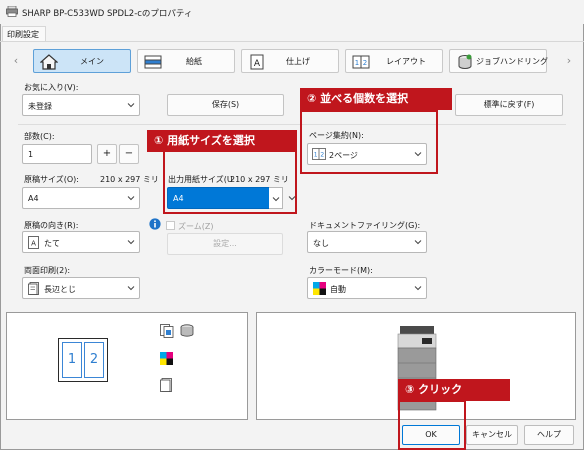  Describe the element at coordinates (292, 41) in the screenshot. I see `tab-strip-divider` at that location.